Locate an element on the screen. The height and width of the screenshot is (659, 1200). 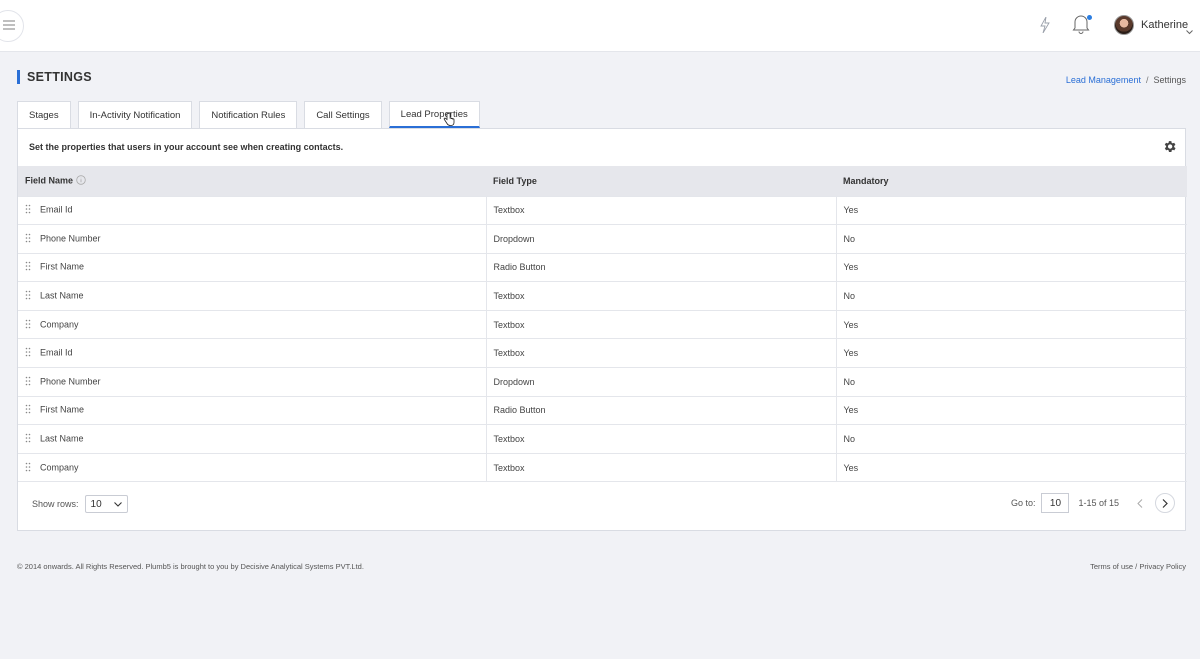
goto-page-input: 10 is located at coordinates (1055, 503).